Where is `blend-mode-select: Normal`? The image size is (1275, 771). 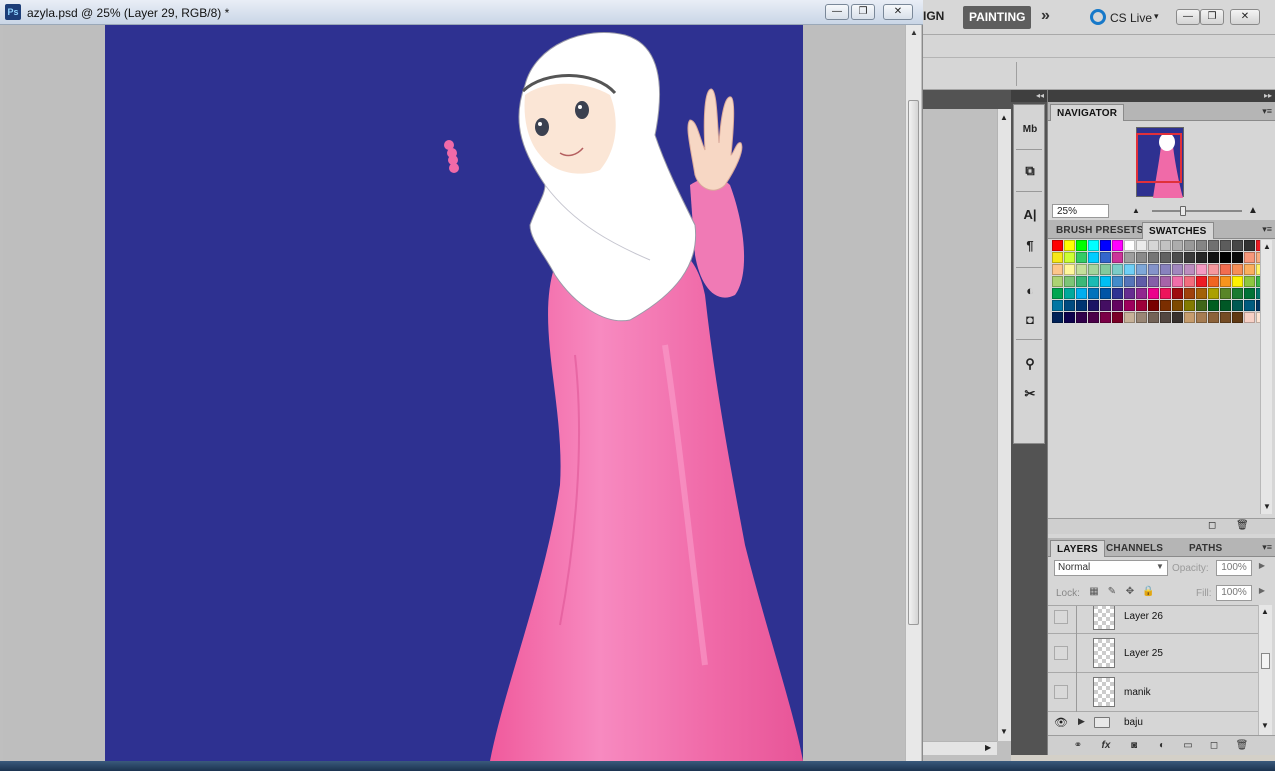 blend-mode-select: Normal is located at coordinates (1111, 568).